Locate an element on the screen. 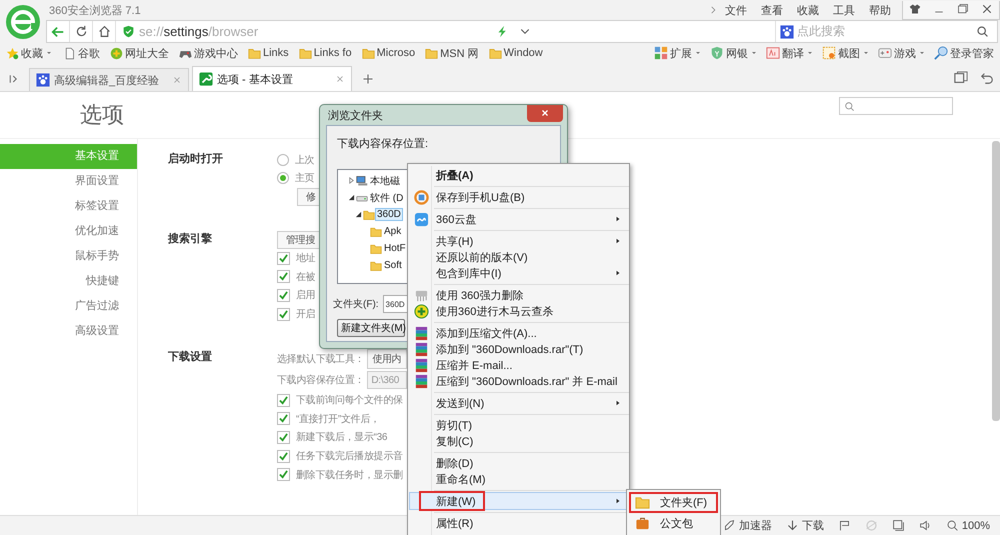  tree-item: 软件 (D is located at coordinates (386, 197).